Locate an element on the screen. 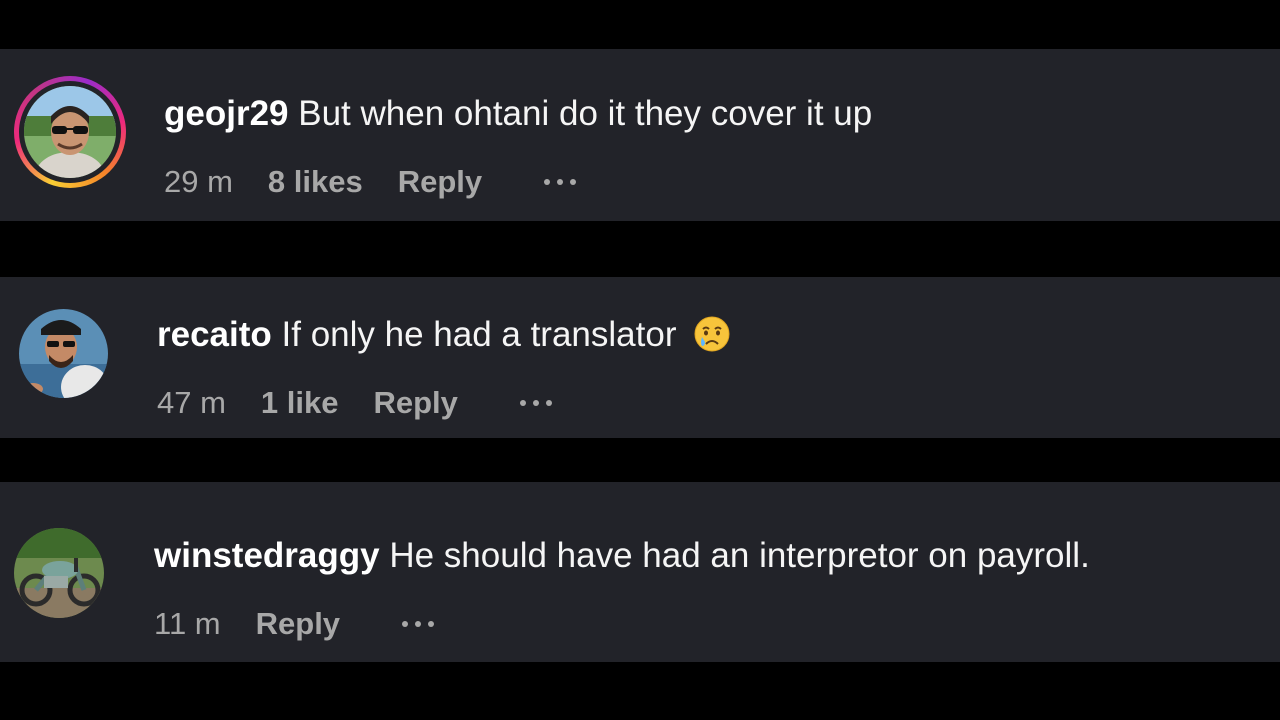  comment-timestamp: 47 m is located at coordinates (191, 402).